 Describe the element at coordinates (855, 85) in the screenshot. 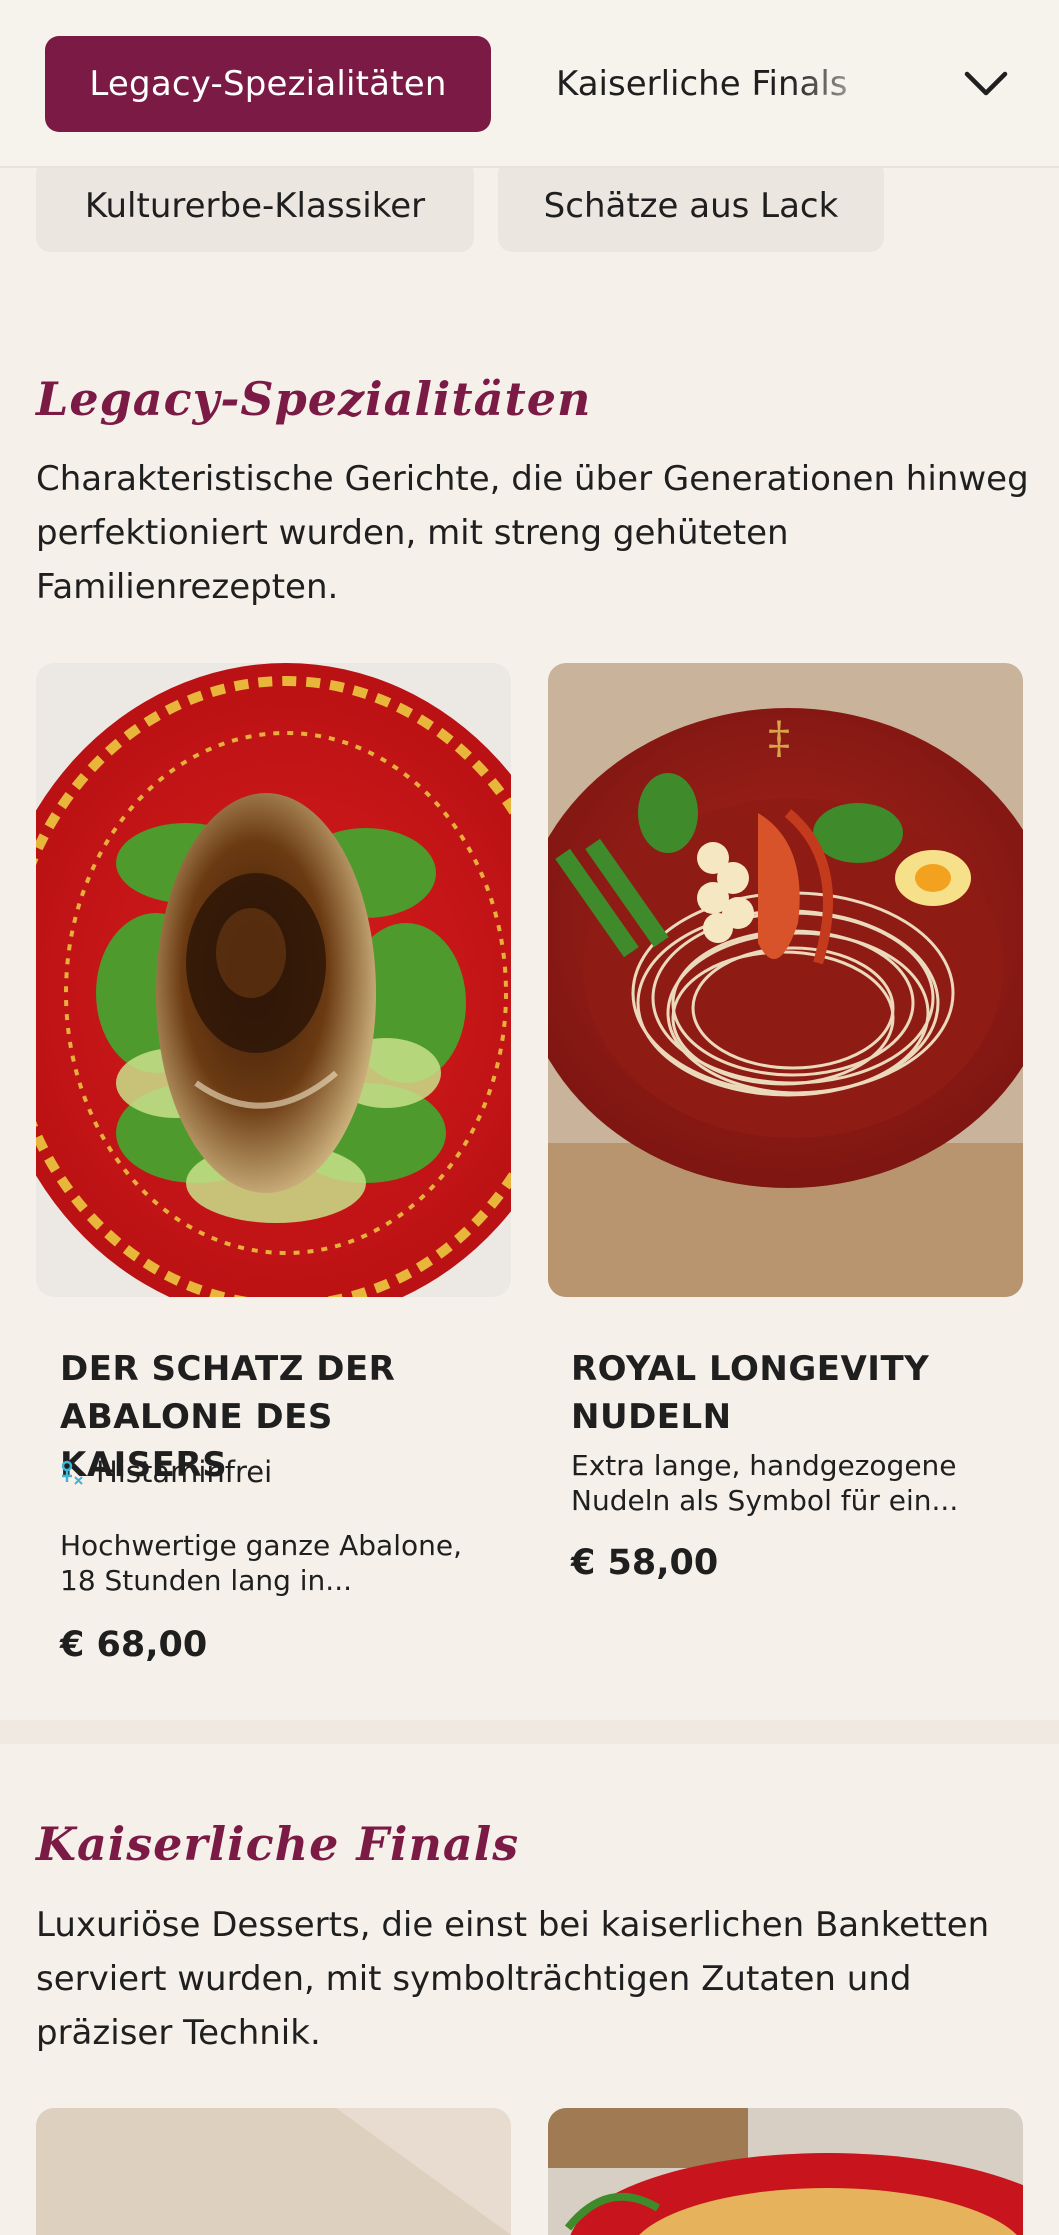

I see `tab-overflow-fade` at that location.